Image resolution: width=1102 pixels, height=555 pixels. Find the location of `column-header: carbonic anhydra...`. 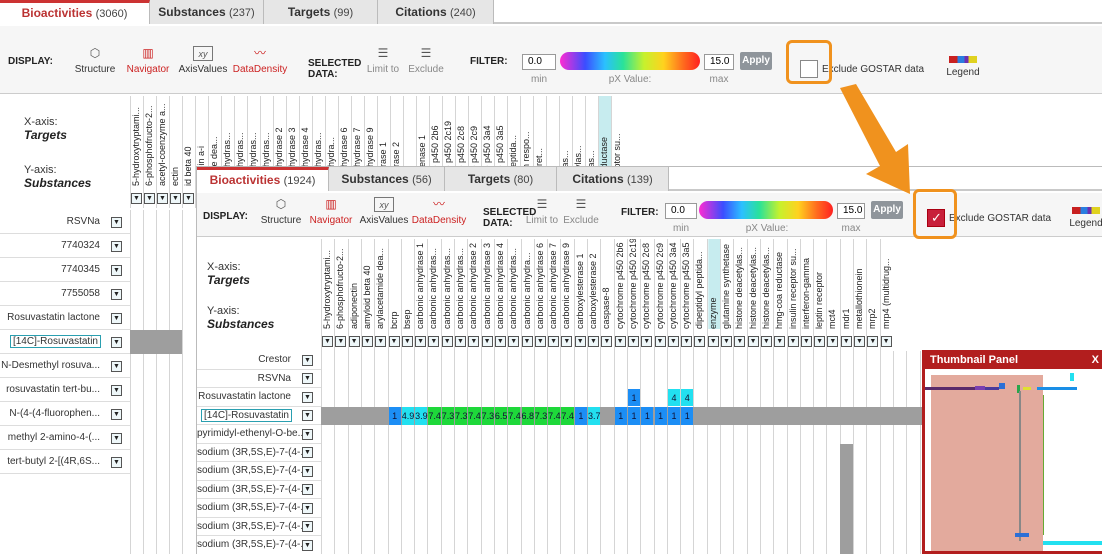

column-header: carbonic anhydra... is located at coordinates (528, 284).